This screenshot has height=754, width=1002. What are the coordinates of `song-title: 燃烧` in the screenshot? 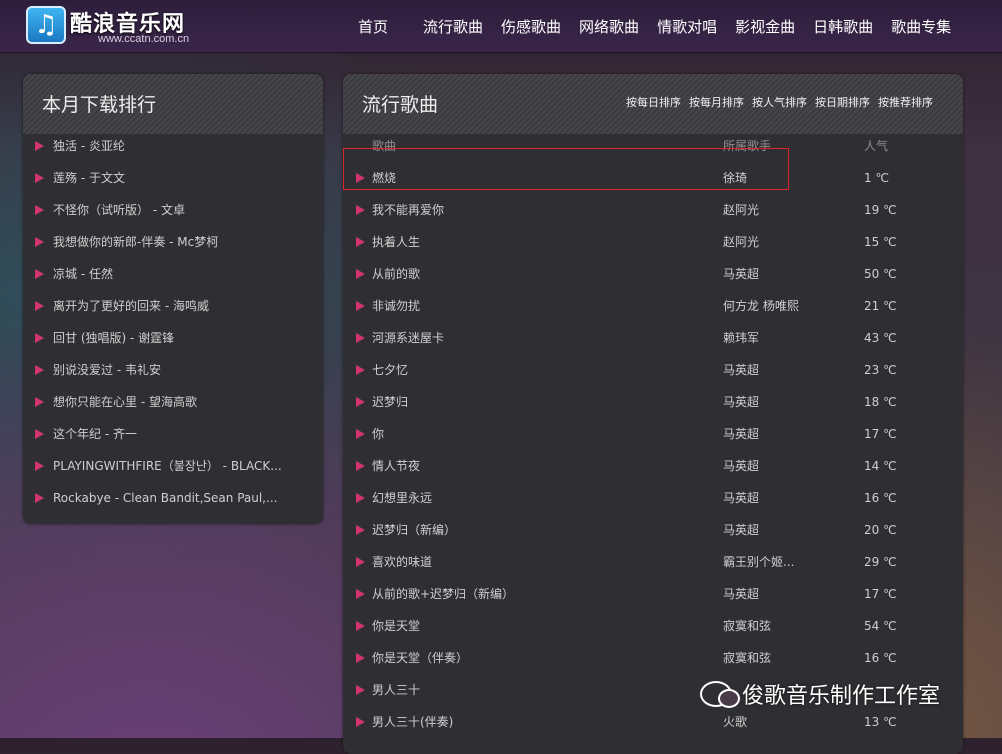 It's located at (384, 178).